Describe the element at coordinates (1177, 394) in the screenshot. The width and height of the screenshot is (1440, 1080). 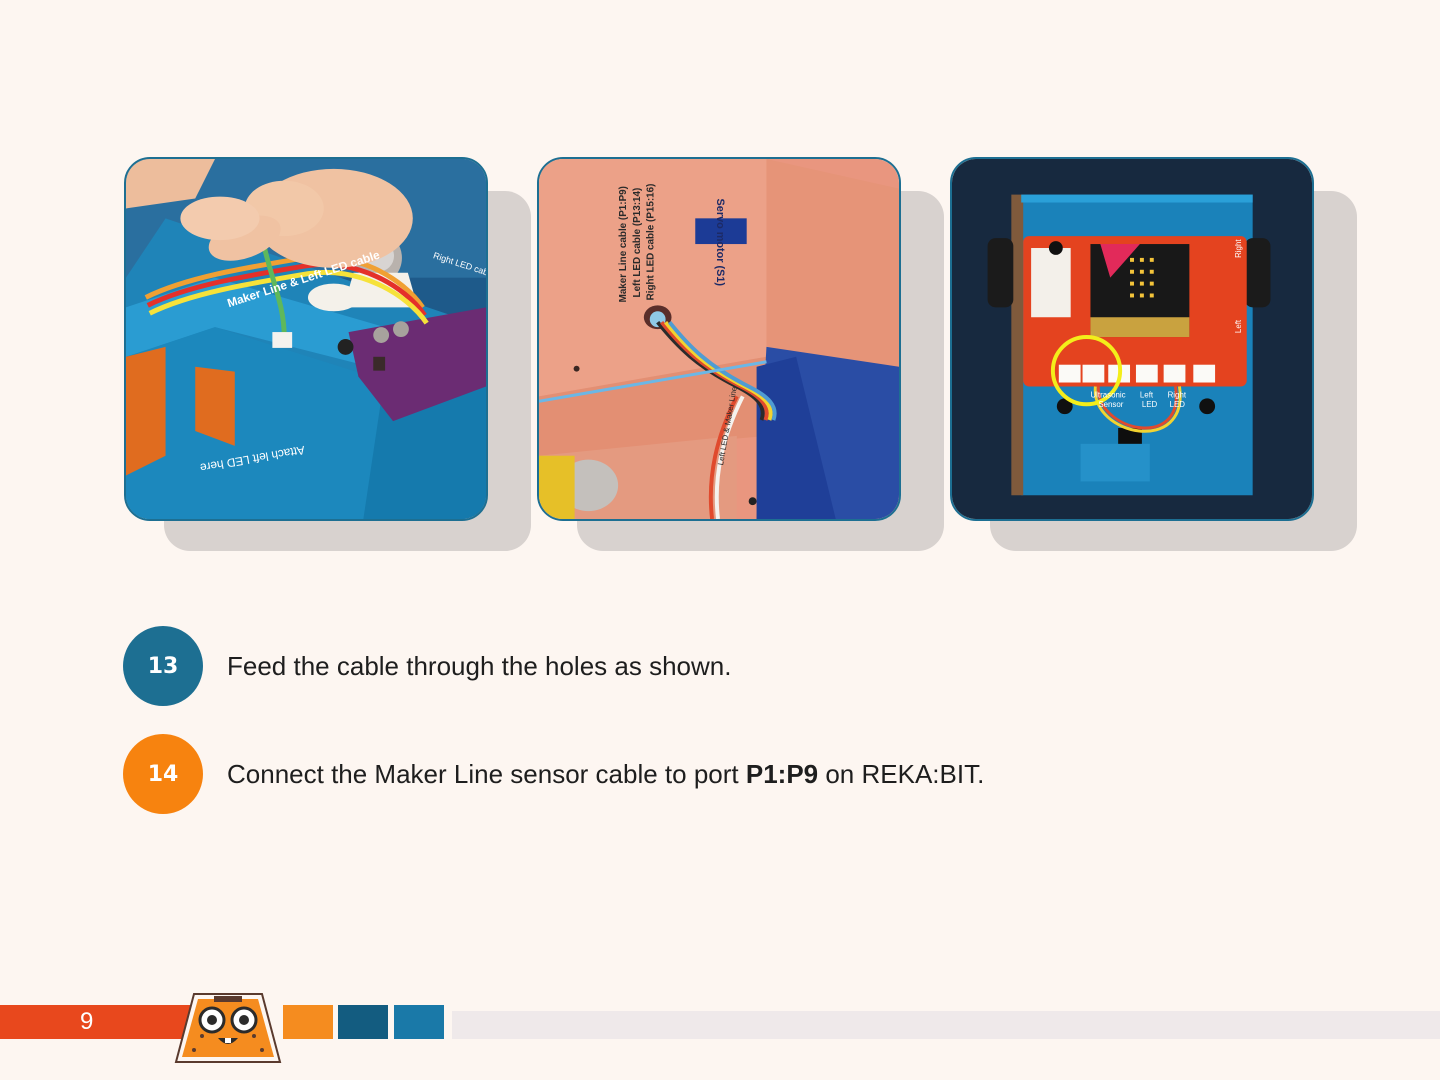
I see `port-label-right: Right` at that location.